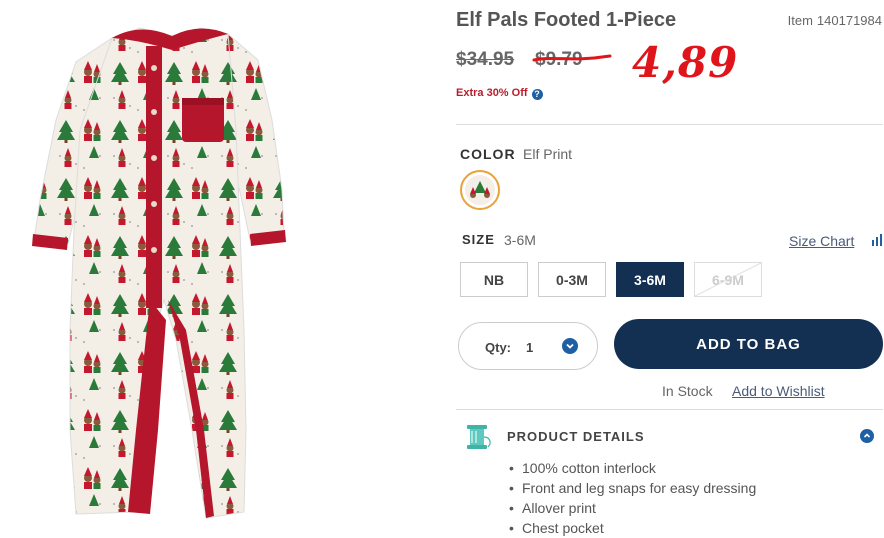  What do you see at coordinates (800, 20) in the screenshot?
I see `item-label: Item` at bounding box center [800, 20].